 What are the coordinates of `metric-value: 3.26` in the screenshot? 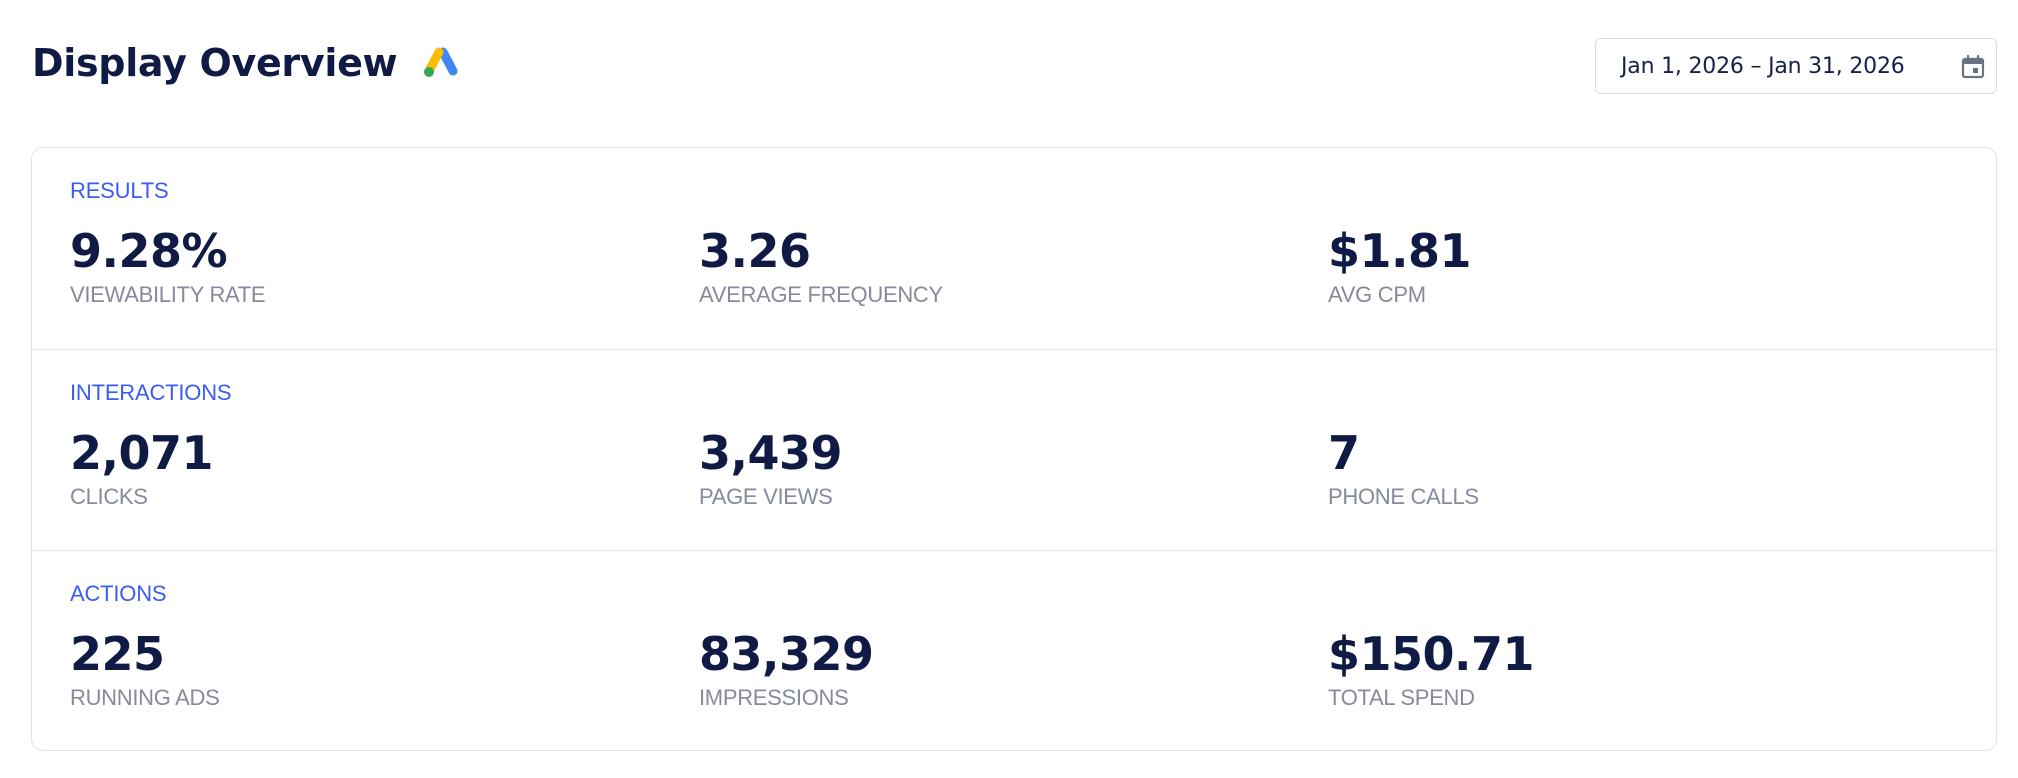 It's located at (755, 251).